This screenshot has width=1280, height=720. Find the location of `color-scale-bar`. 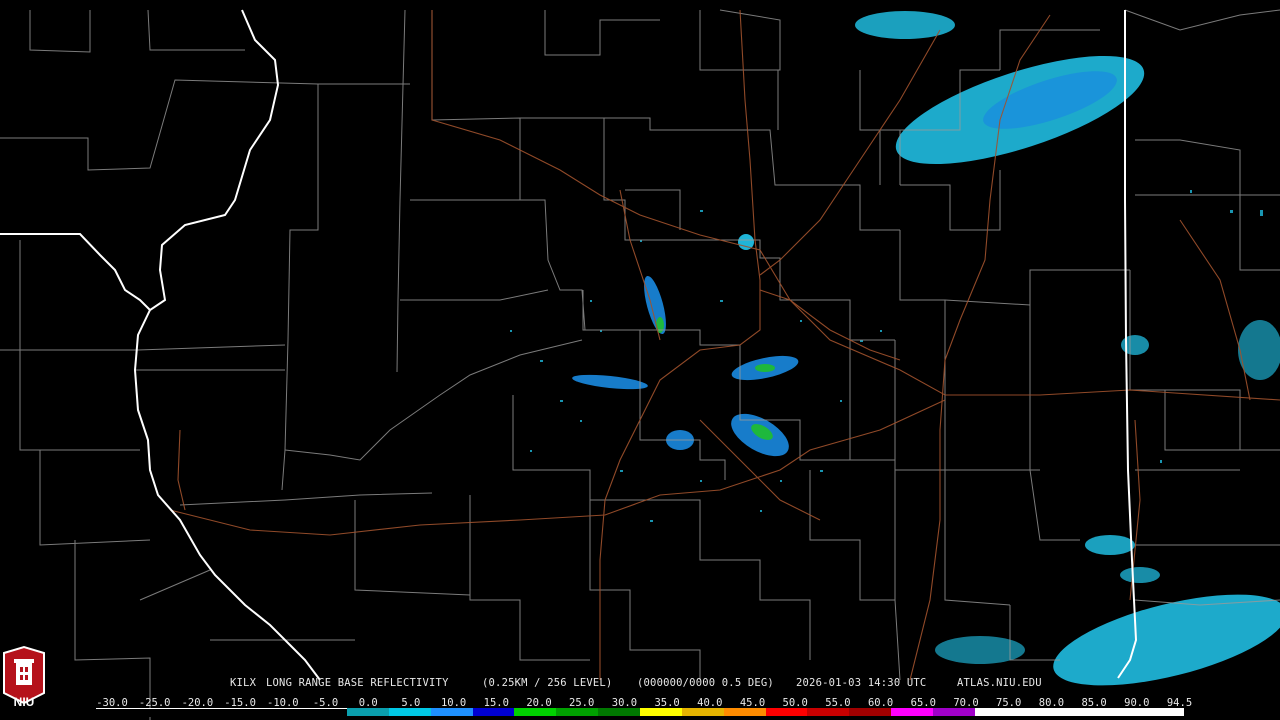

color-scale-bar is located at coordinates (640, 712).